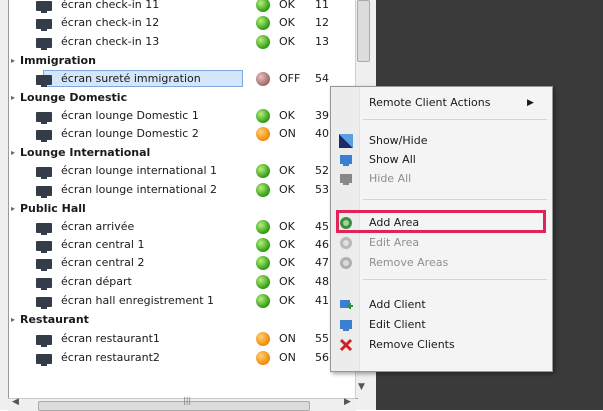 The image size is (603, 411). What do you see at coordinates (183, 134) in the screenshot?
I see `tree-client-row: écran lounge Domestic 2 ON 40` at bounding box center [183, 134].